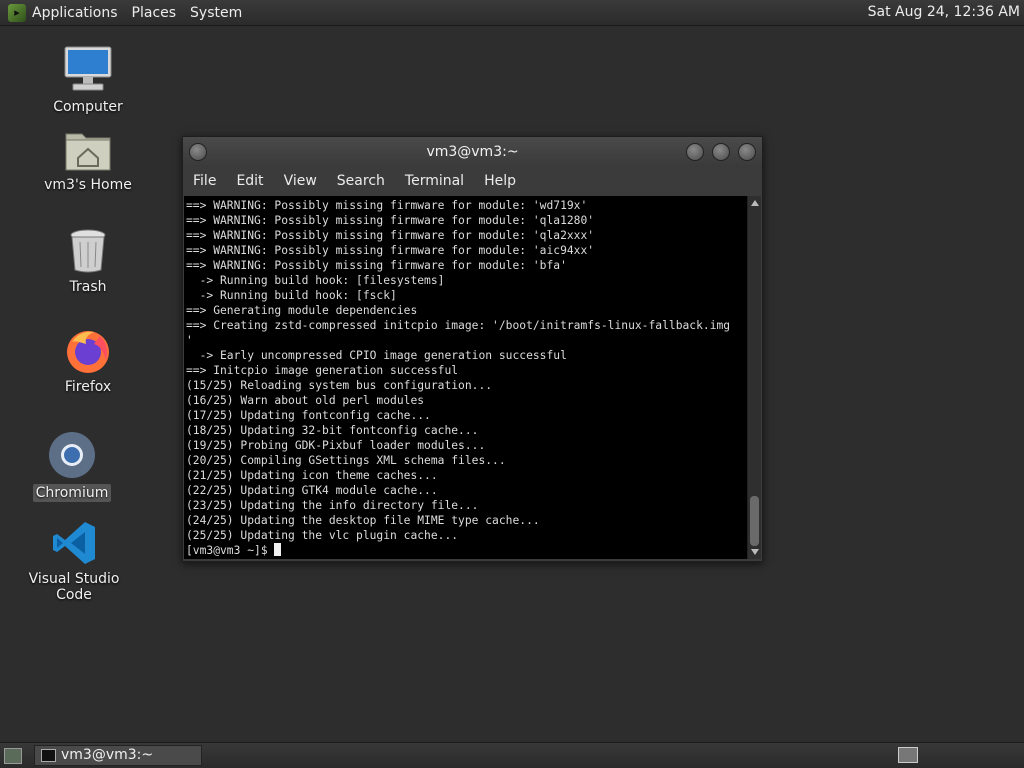  I want to click on scroll-down-arrow-icon, so click(755, 552).